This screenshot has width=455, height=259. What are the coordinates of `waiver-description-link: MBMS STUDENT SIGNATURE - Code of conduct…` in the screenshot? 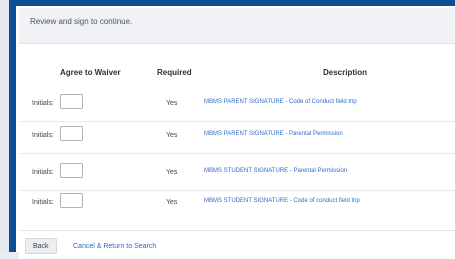 It's located at (282, 201).